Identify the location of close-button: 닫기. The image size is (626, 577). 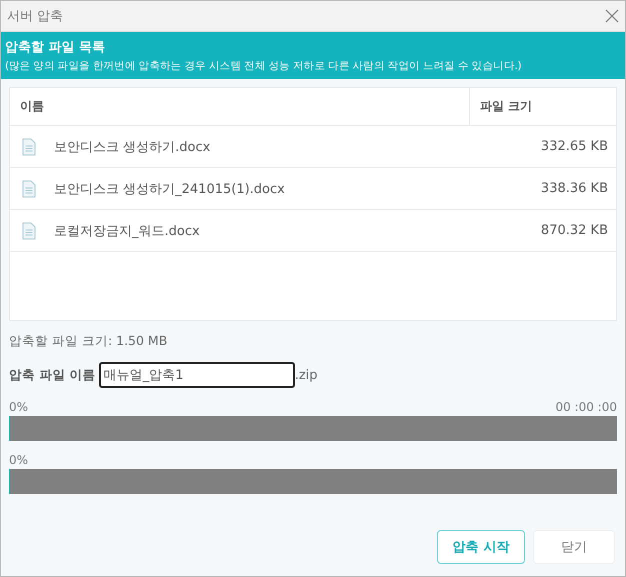
(574, 547).